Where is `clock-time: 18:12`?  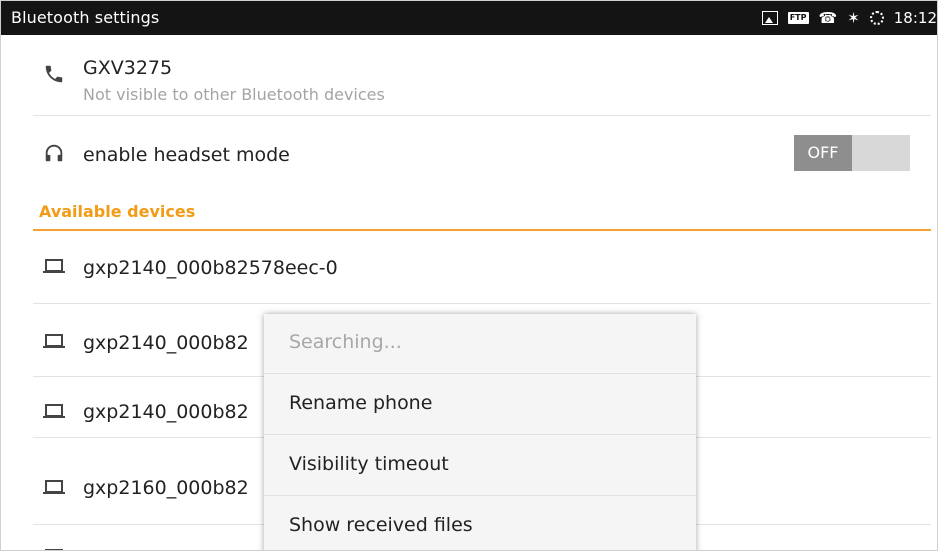
clock-time: 18:12 is located at coordinates (915, 18).